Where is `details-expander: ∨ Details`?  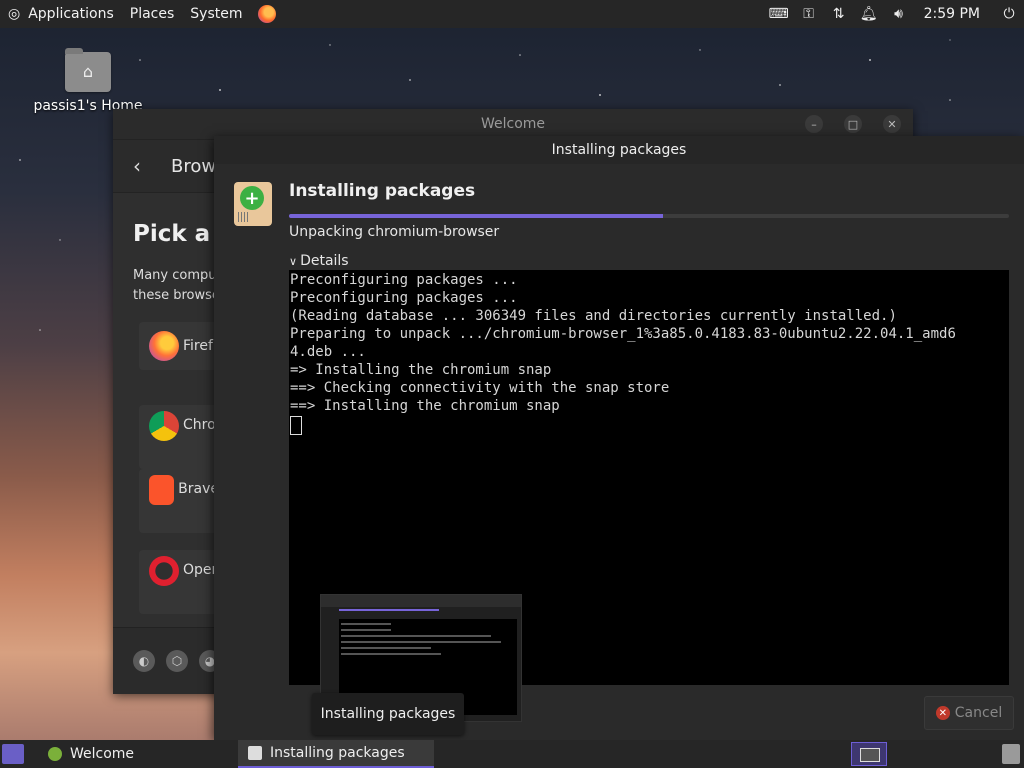
details-expander: ∨ Details is located at coordinates (319, 261).